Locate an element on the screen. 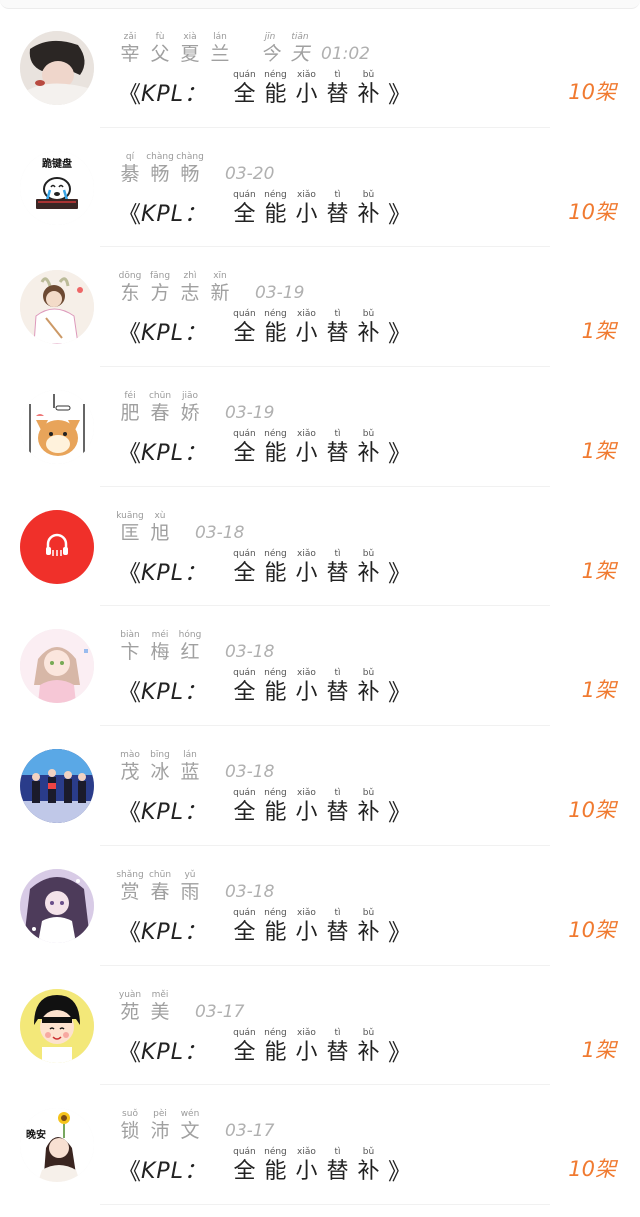  hanzi-character: 全 is located at coordinates (244, 1052).